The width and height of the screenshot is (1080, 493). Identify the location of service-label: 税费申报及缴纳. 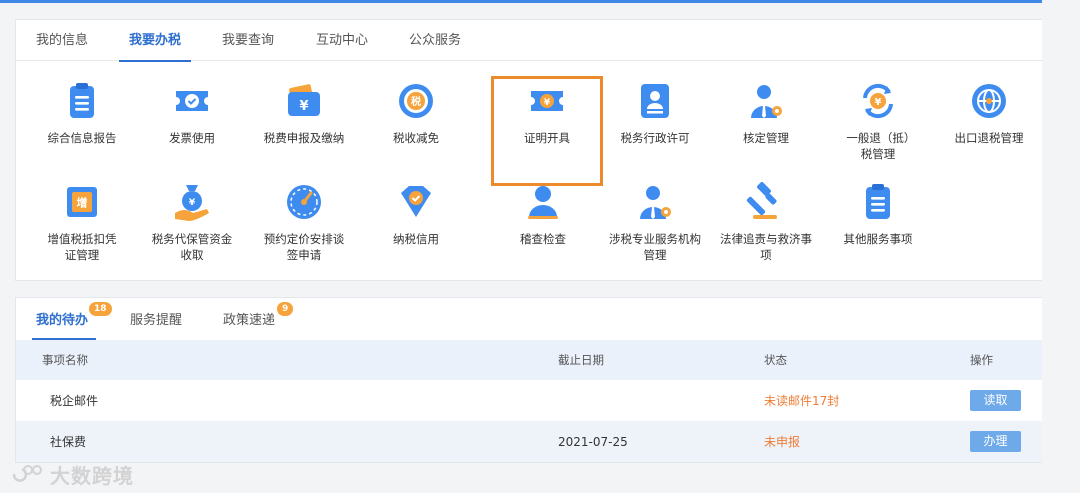
(304, 138).